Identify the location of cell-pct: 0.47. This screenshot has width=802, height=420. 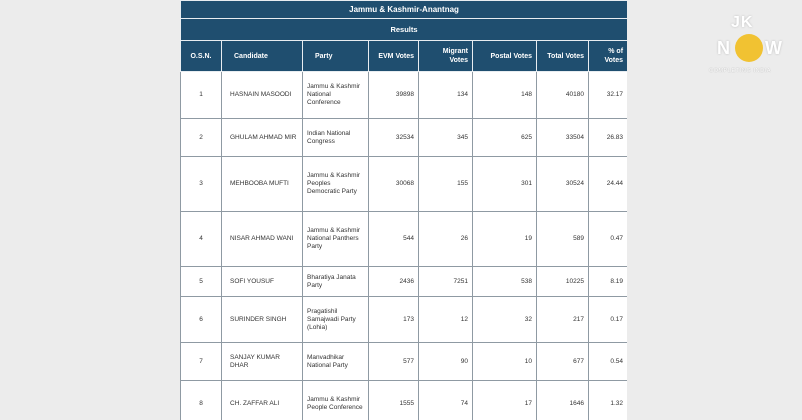
(607, 239).